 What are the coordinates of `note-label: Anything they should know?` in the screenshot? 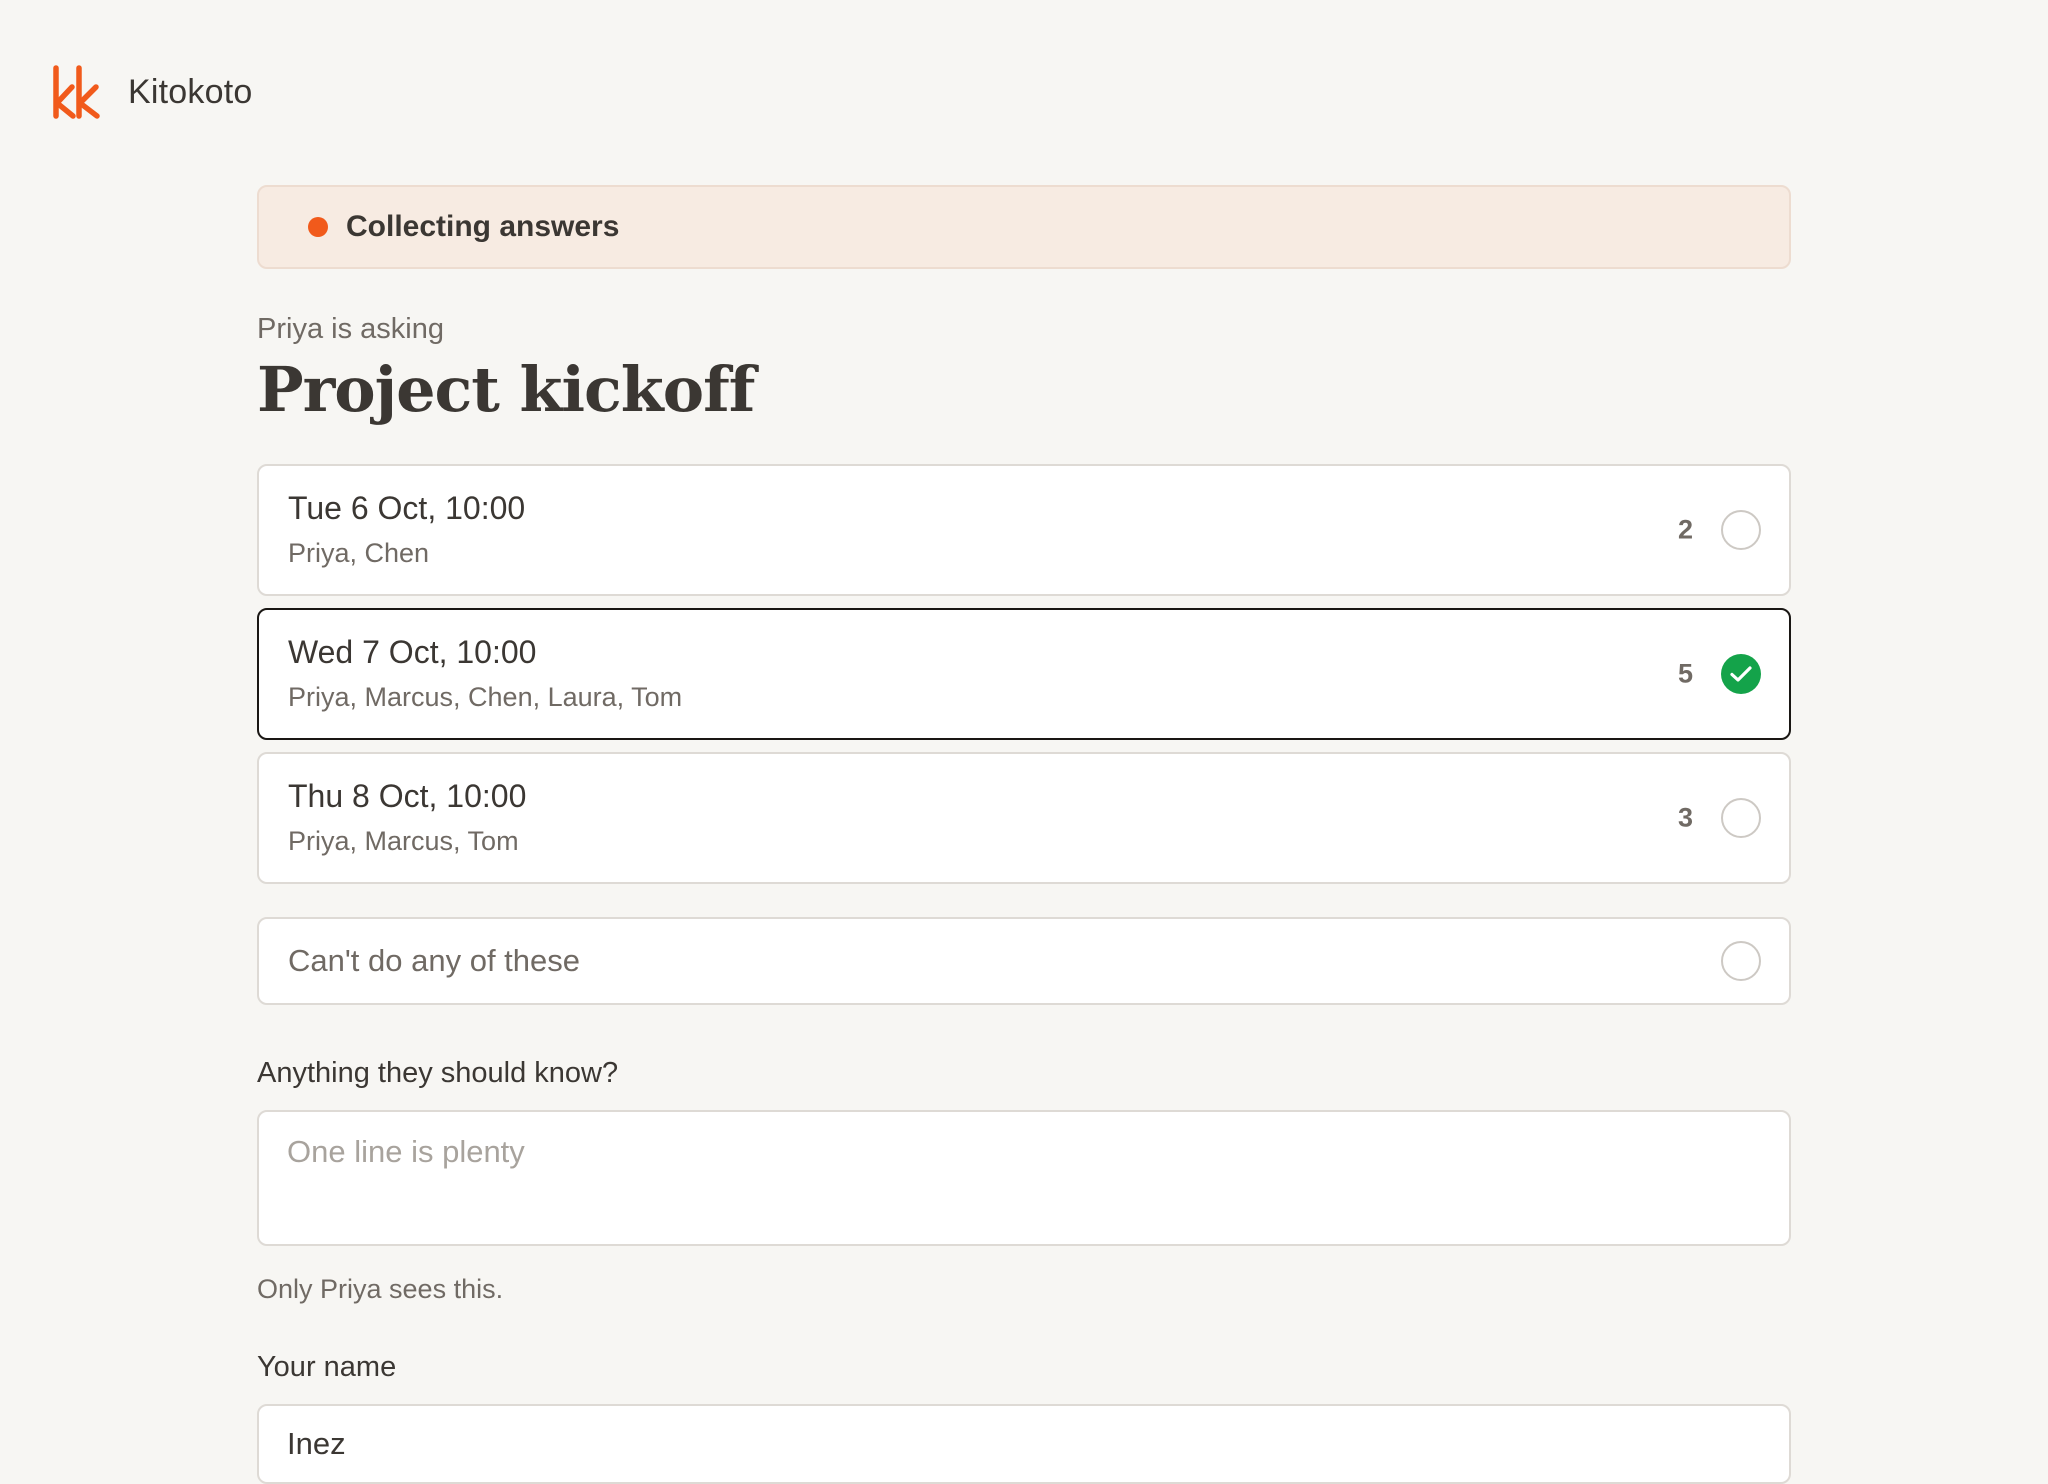 It's located at (438, 1073).